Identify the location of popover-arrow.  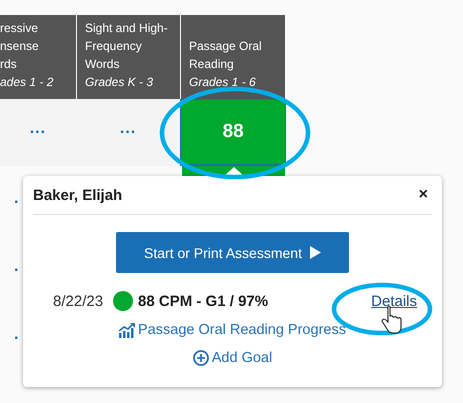
(234, 171).